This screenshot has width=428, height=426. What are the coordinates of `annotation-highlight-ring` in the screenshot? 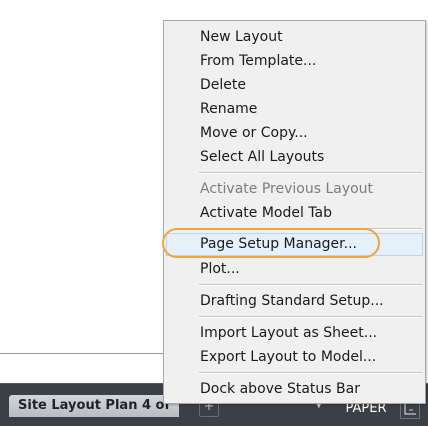 It's located at (271, 243).